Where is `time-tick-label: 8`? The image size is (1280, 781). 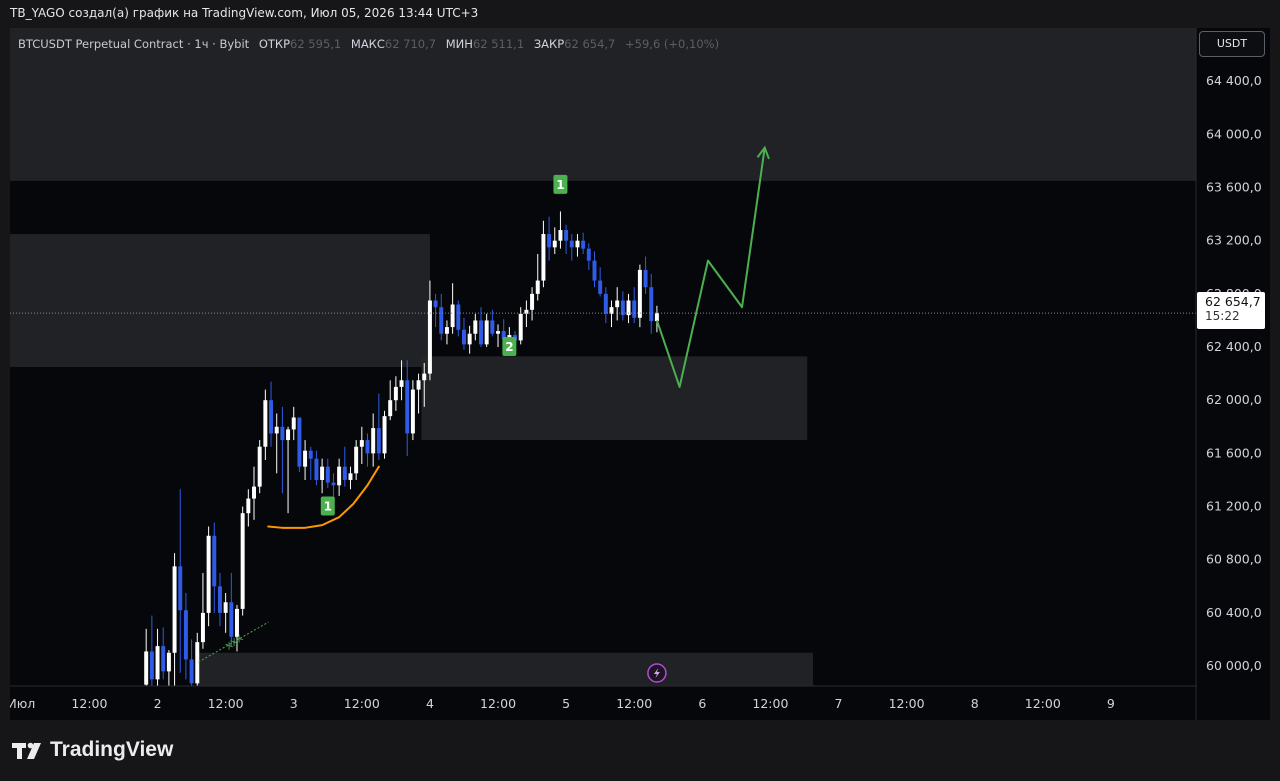
time-tick-label: 8 is located at coordinates (975, 703).